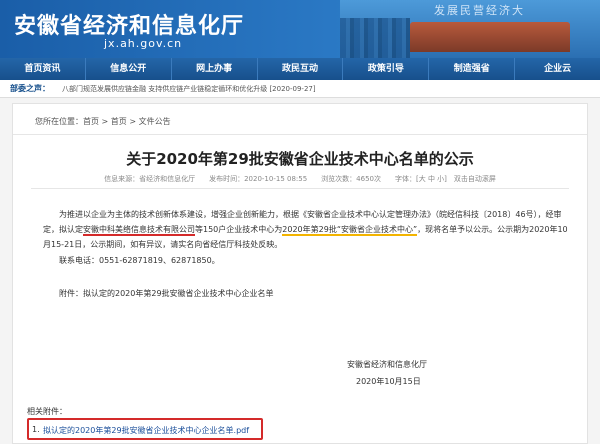 The image size is (600, 444). Describe the element at coordinates (387, 364) in the screenshot. I see `signature-org: 安徽省经济和信息化厅` at that location.